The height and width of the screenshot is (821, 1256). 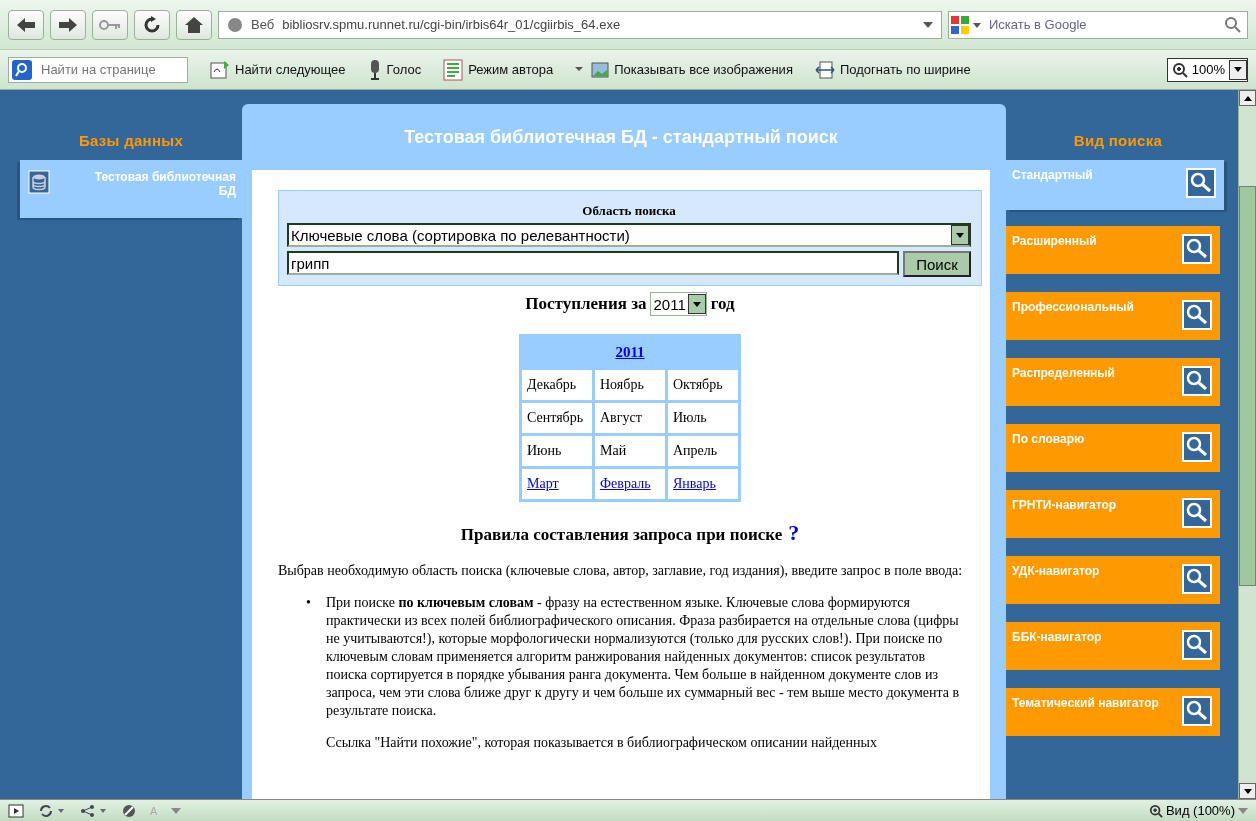 I want to click on reload-button, so click(x=152, y=24).